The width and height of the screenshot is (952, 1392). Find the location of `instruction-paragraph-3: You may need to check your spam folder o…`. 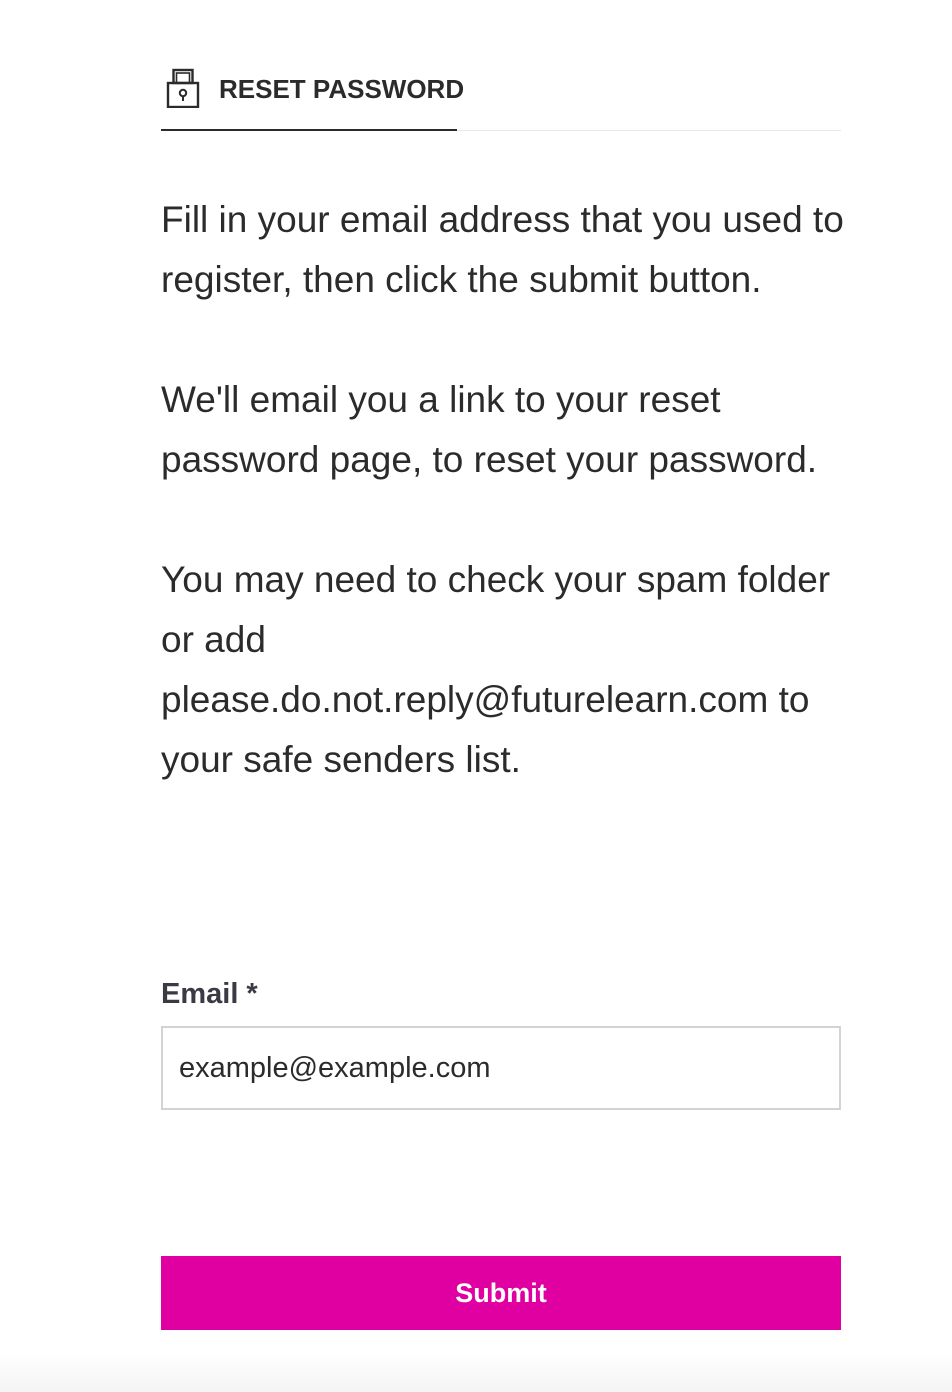

instruction-paragraph-3: You may need to check your spam folder o… is located at coordinates (496, 669).